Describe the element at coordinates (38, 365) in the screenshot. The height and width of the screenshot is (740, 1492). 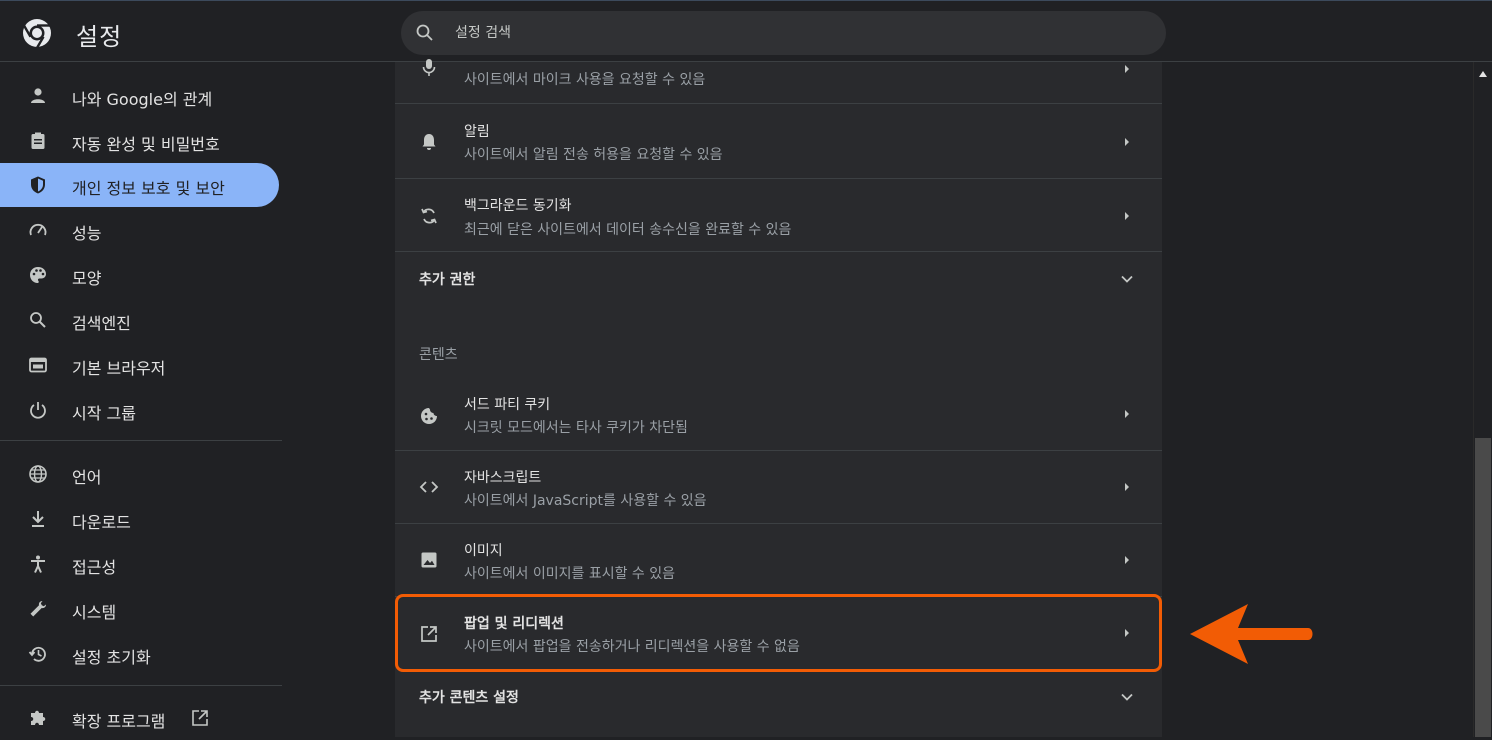
I see `browser-window-icon` at that location.